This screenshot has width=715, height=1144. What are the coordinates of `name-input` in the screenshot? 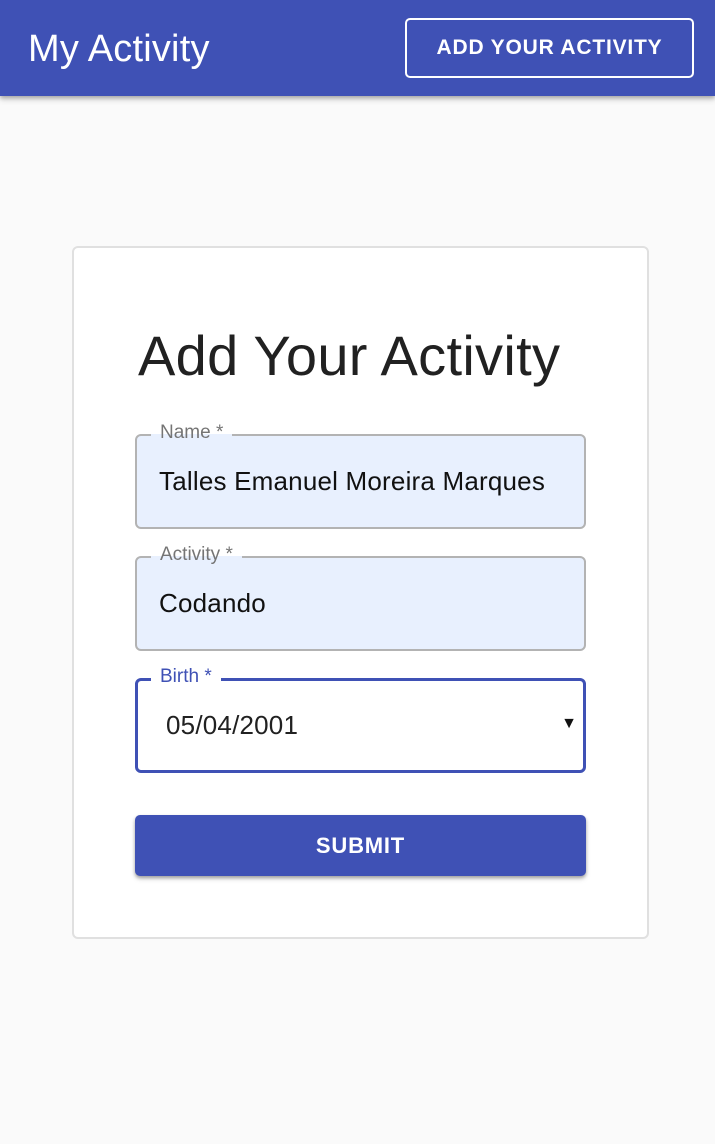 It's located at (364, 481).